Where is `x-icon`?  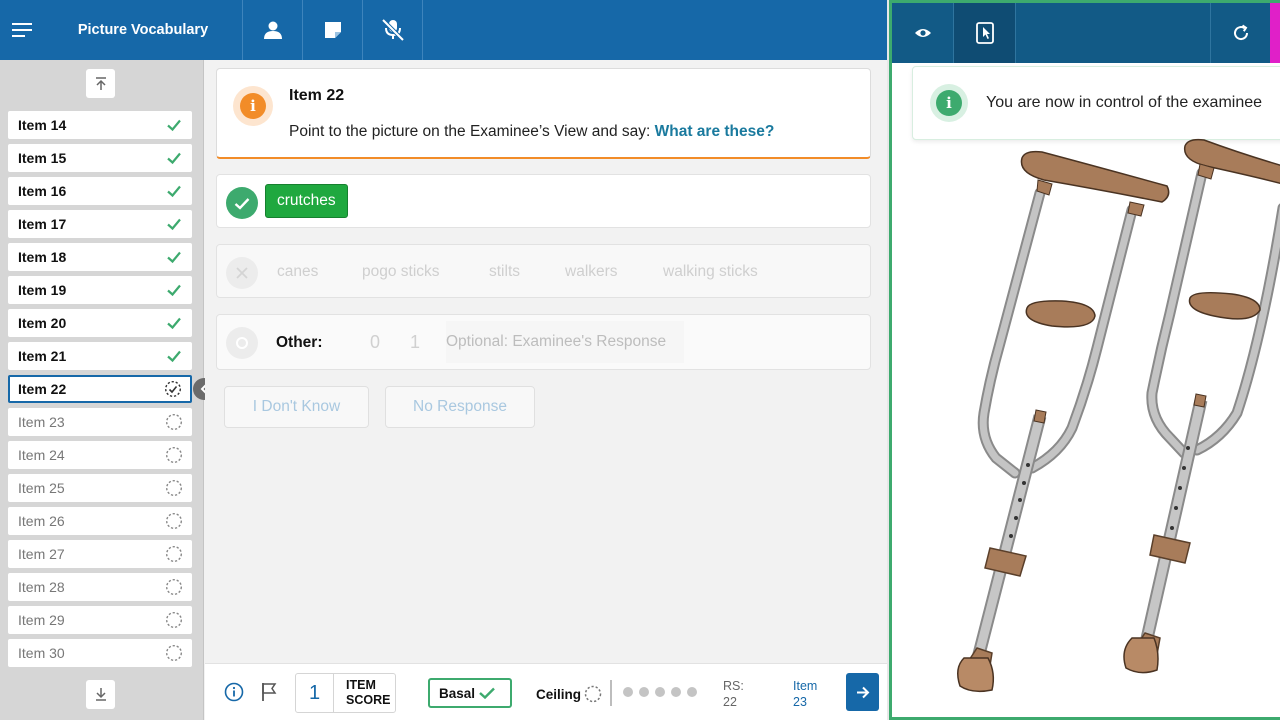 x-icon is located at coordinates (242, 273).